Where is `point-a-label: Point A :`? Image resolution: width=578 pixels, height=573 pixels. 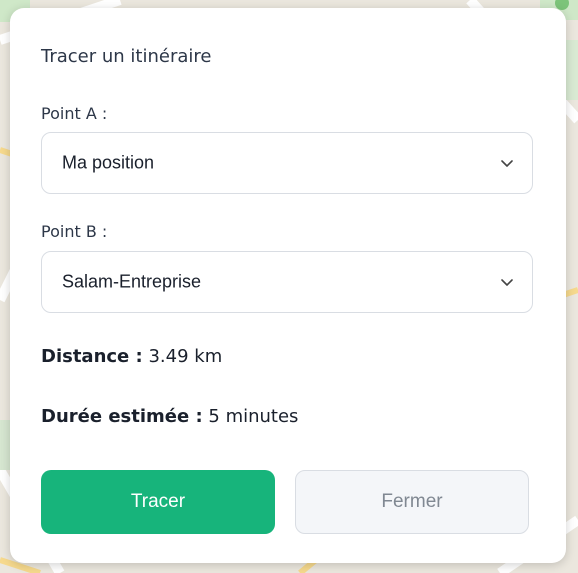 point-a-label: Point A : is located at coordinates (74, 113).